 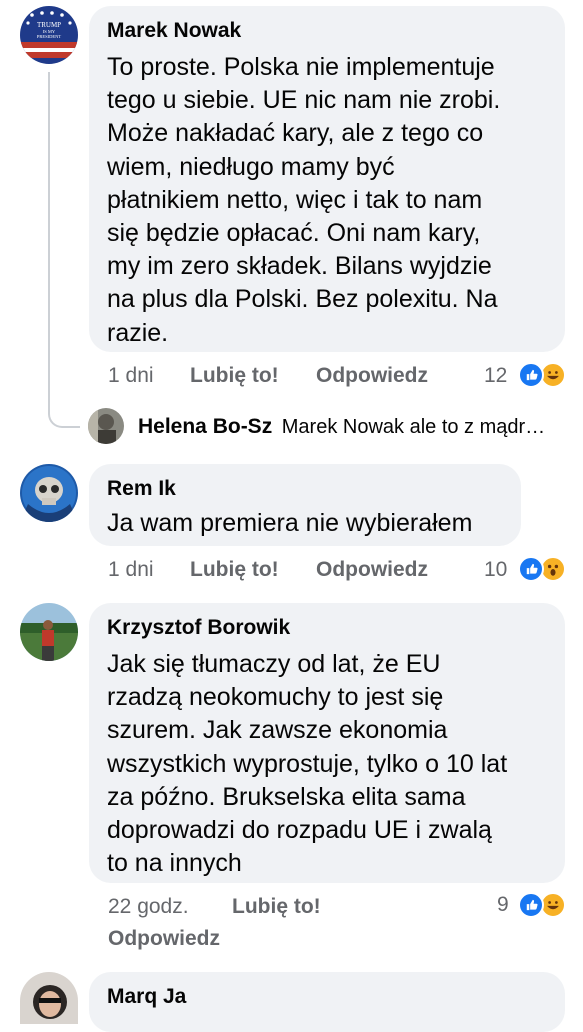 What do you see at coordinates (327, 31) in the screenshot?
I see `comment-author: Marek Nowak` at bounding box center [327, 31].